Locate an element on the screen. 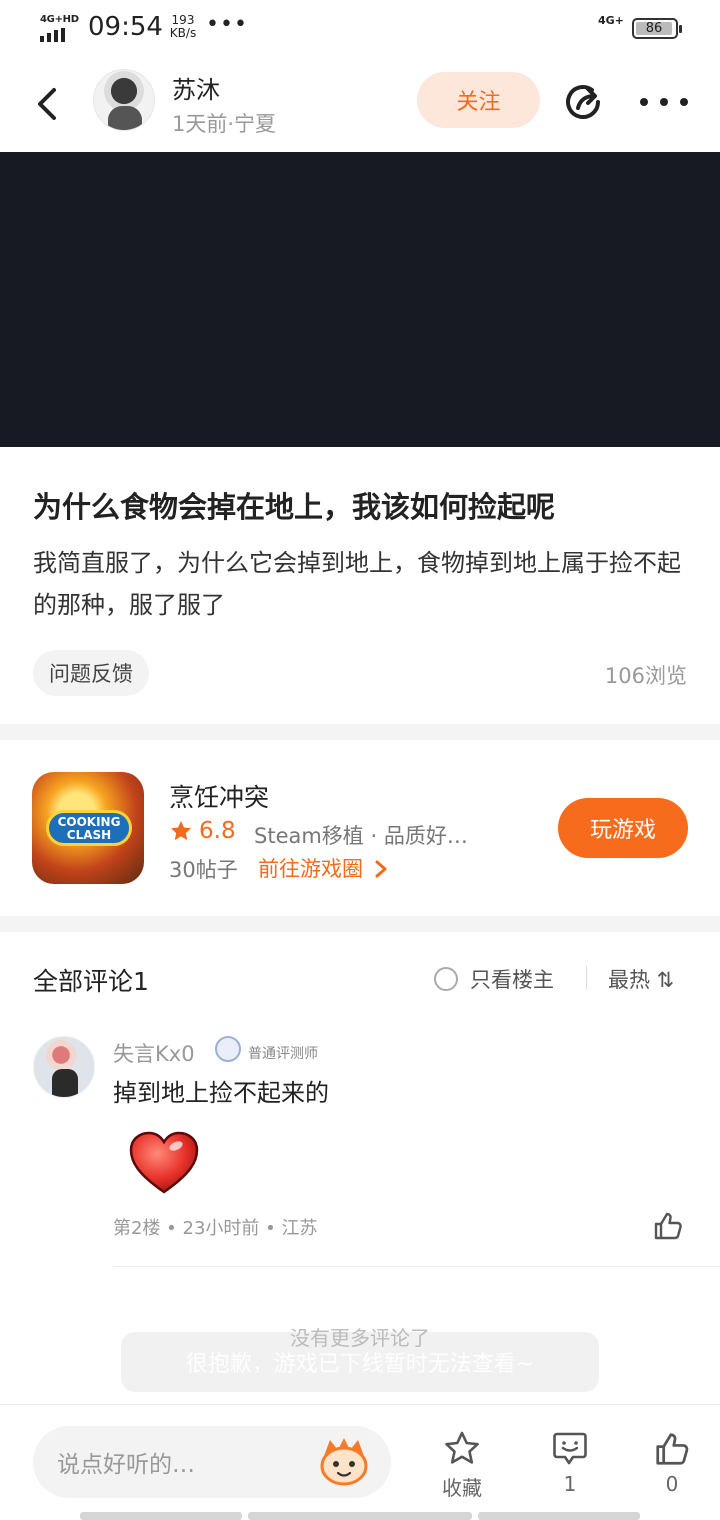 The width and height of the screenshot is (720, 1520). battery-level: 86 is located at coordinates (654, 28).